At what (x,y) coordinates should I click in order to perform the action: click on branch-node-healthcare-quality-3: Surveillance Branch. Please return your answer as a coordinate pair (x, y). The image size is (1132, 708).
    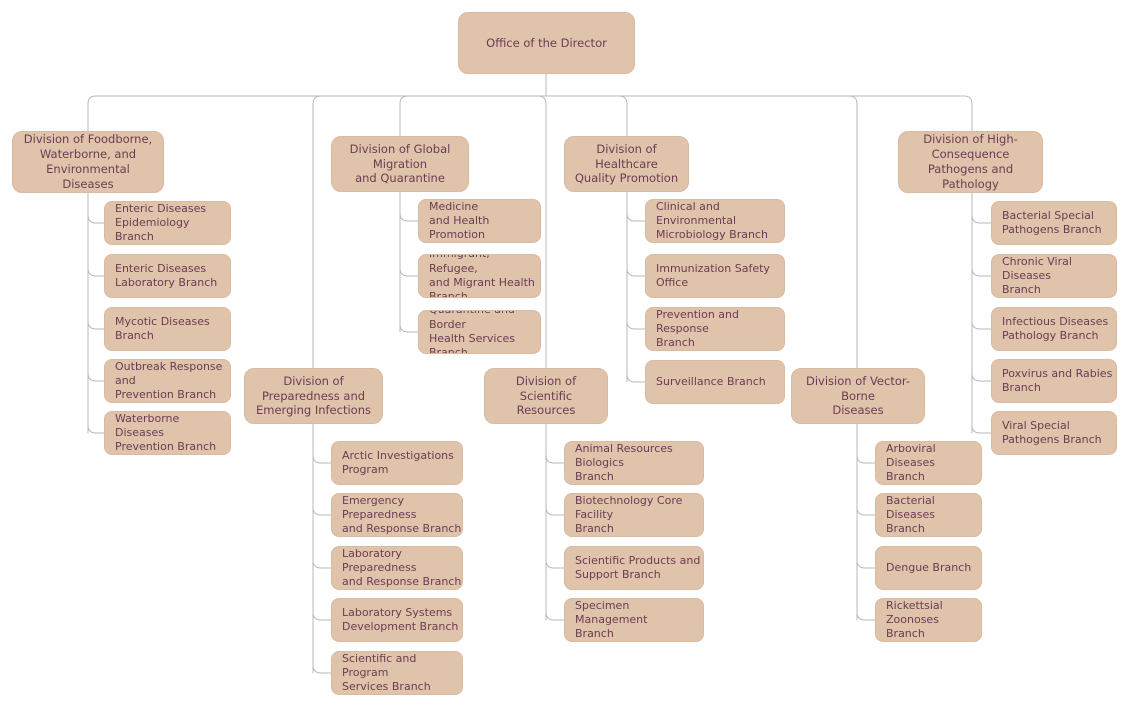
    Looking at the image, I should click on (715, 382).